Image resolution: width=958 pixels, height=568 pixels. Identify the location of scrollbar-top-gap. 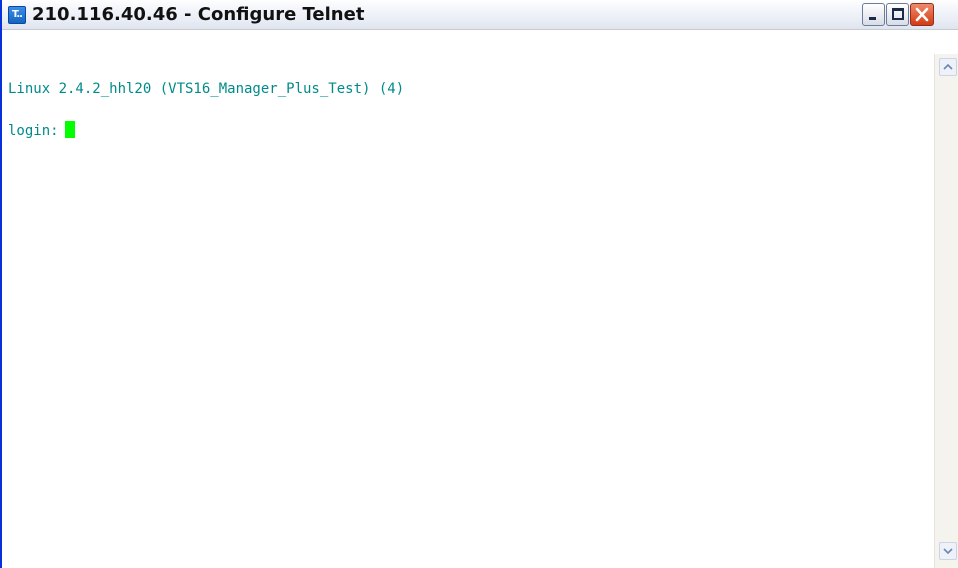
(946, 42).